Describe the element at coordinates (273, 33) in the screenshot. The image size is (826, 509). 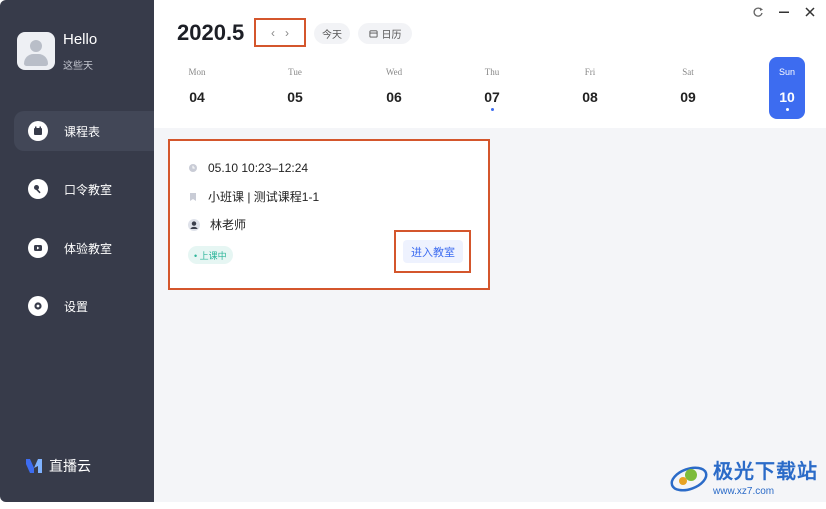
I see `prev-week-button: ‹` at that location.